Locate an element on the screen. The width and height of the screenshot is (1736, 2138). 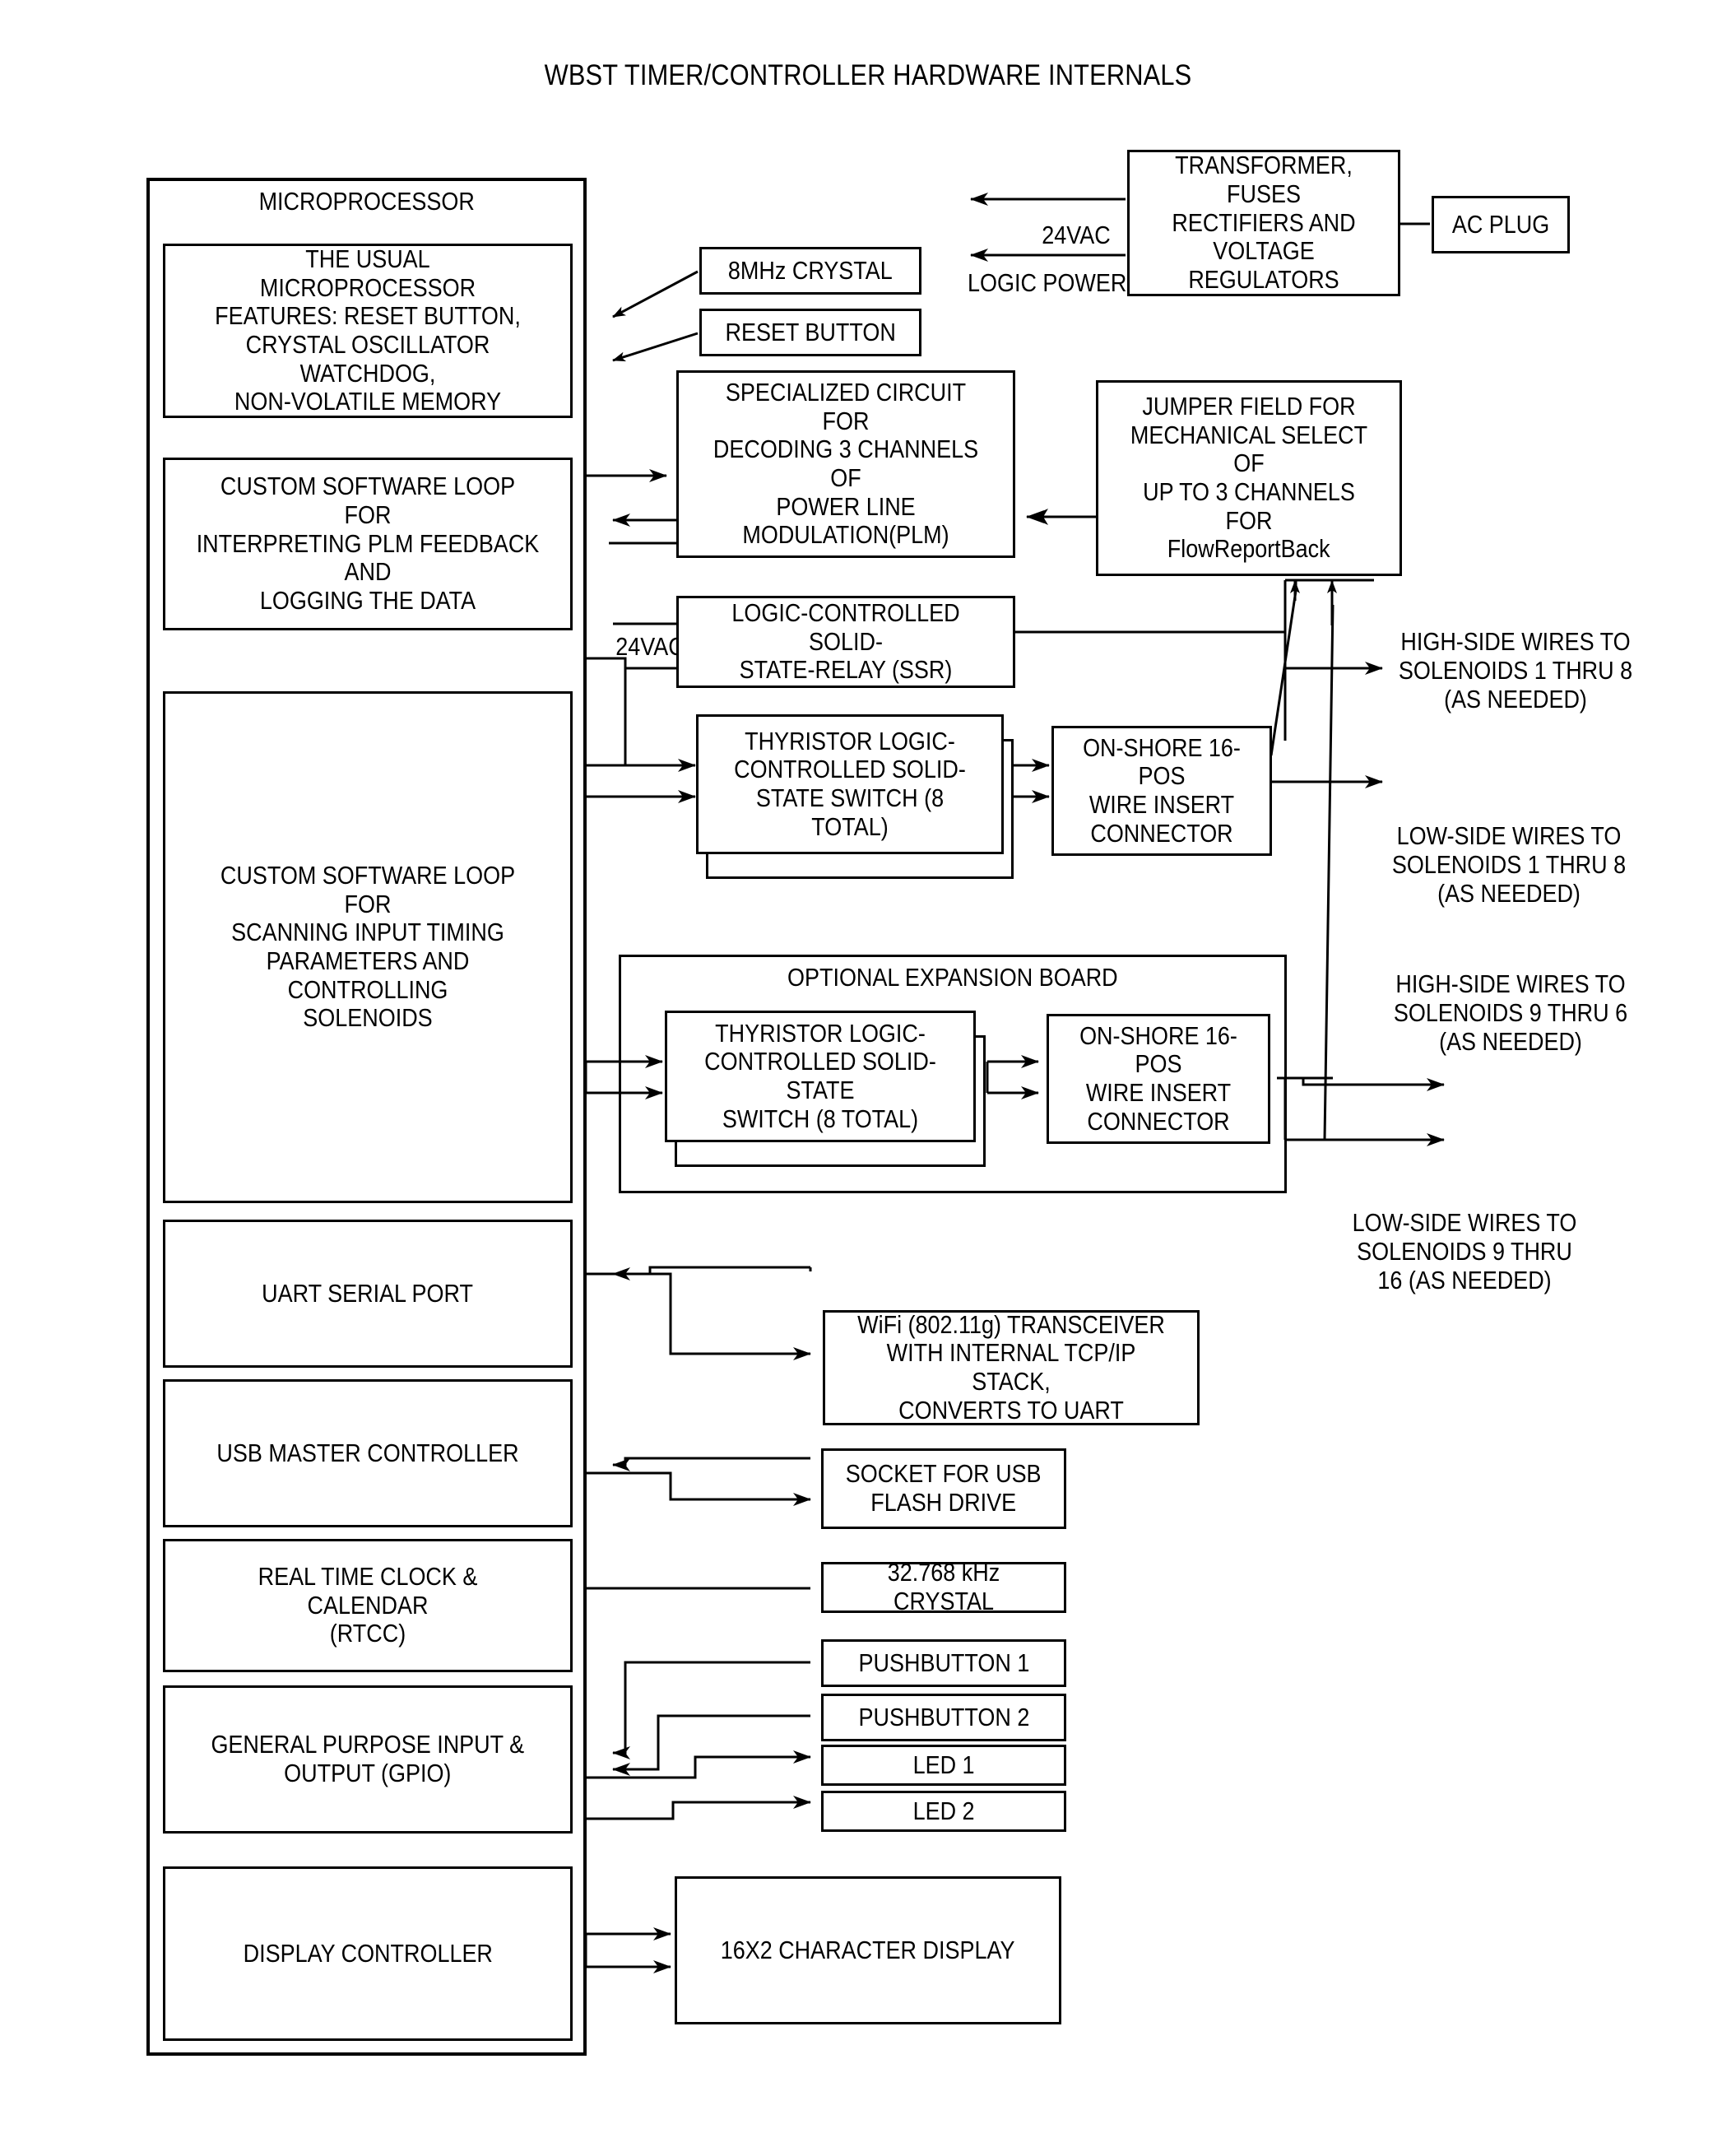
box-pushbutton-2: PUSHBUTTON 2 is located at coordinates (943, 1718).